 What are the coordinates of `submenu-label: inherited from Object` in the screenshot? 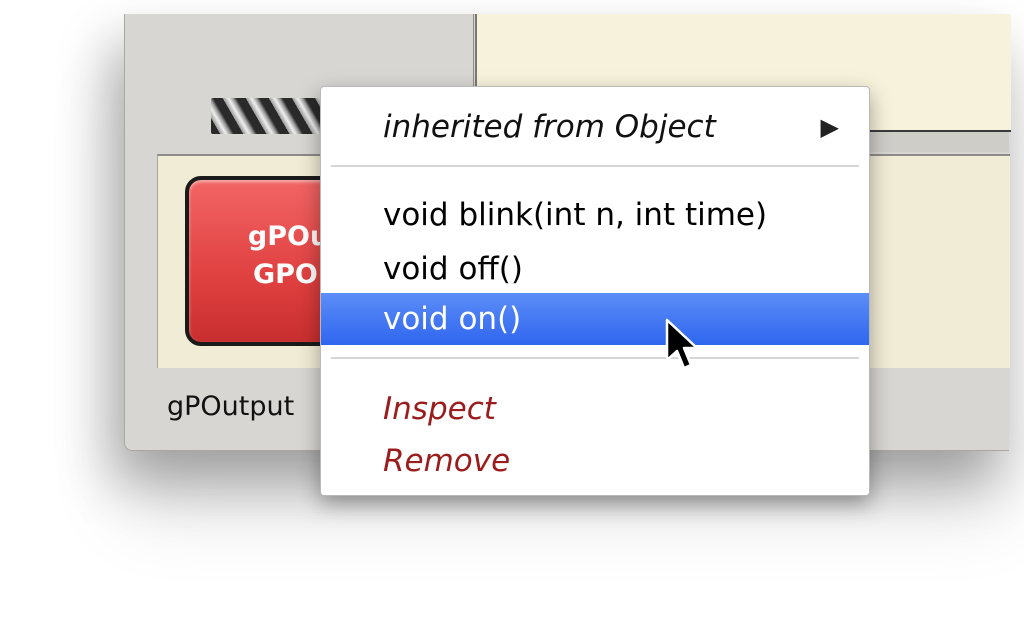 It's located at (549, 127).